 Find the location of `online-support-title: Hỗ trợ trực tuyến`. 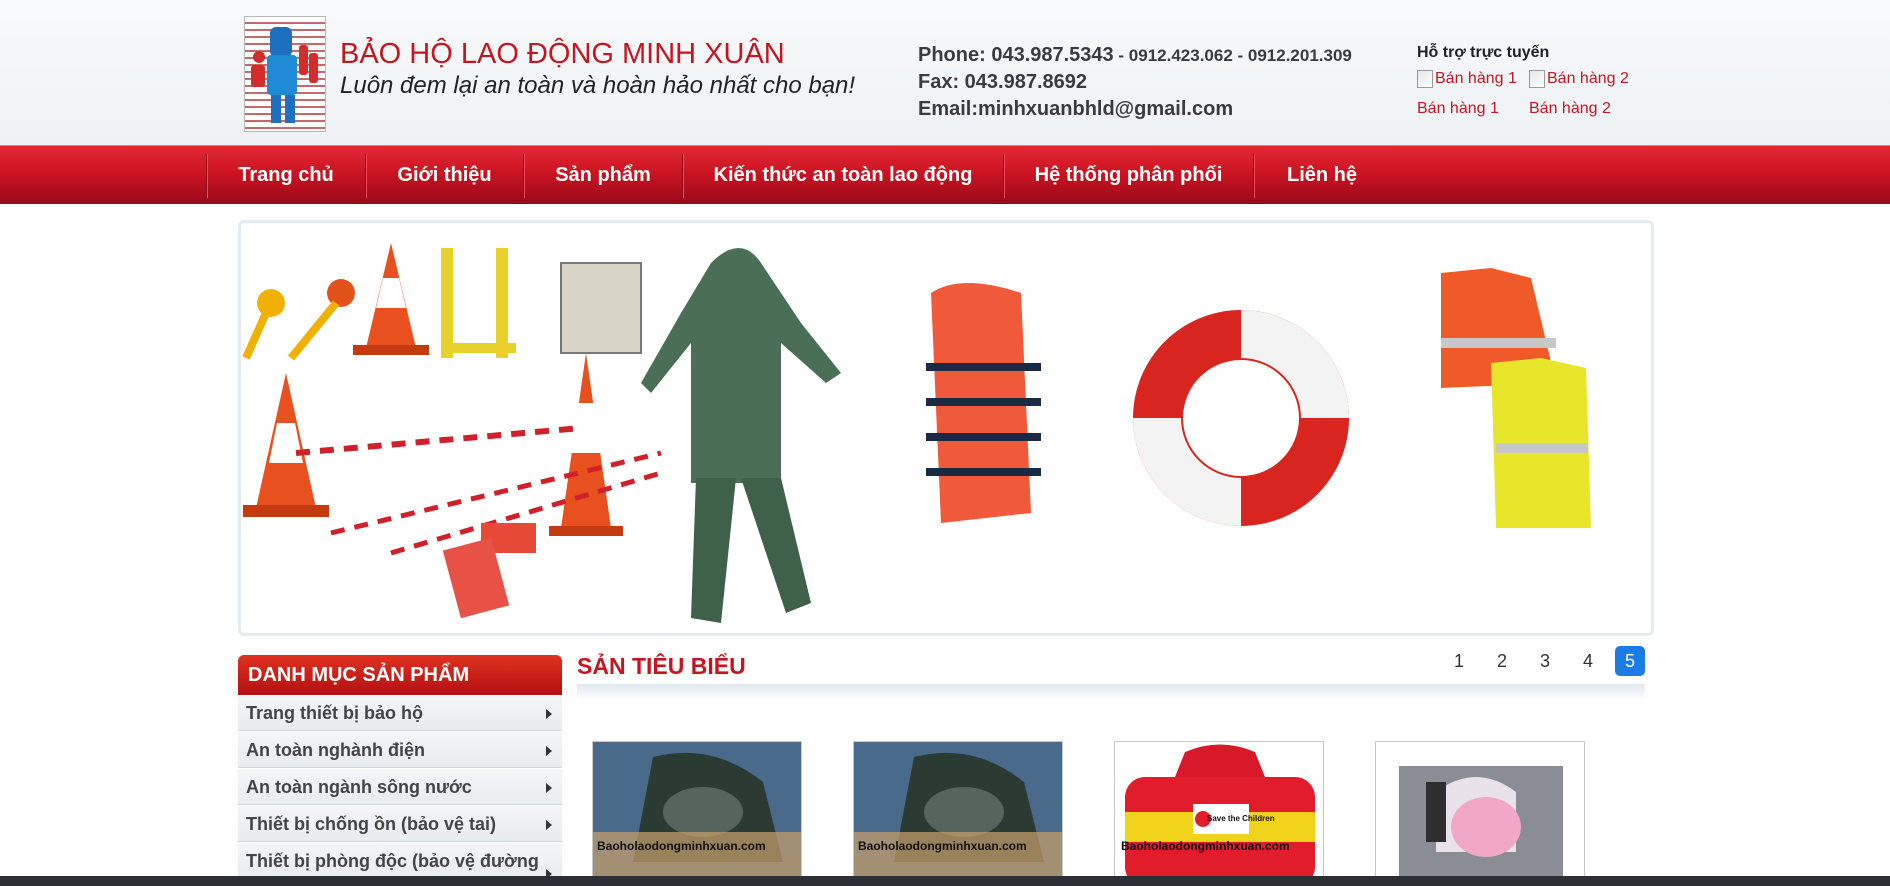

online-support-title: Hỗ trợ trực tuyến is located at coordinates (1483, 52).